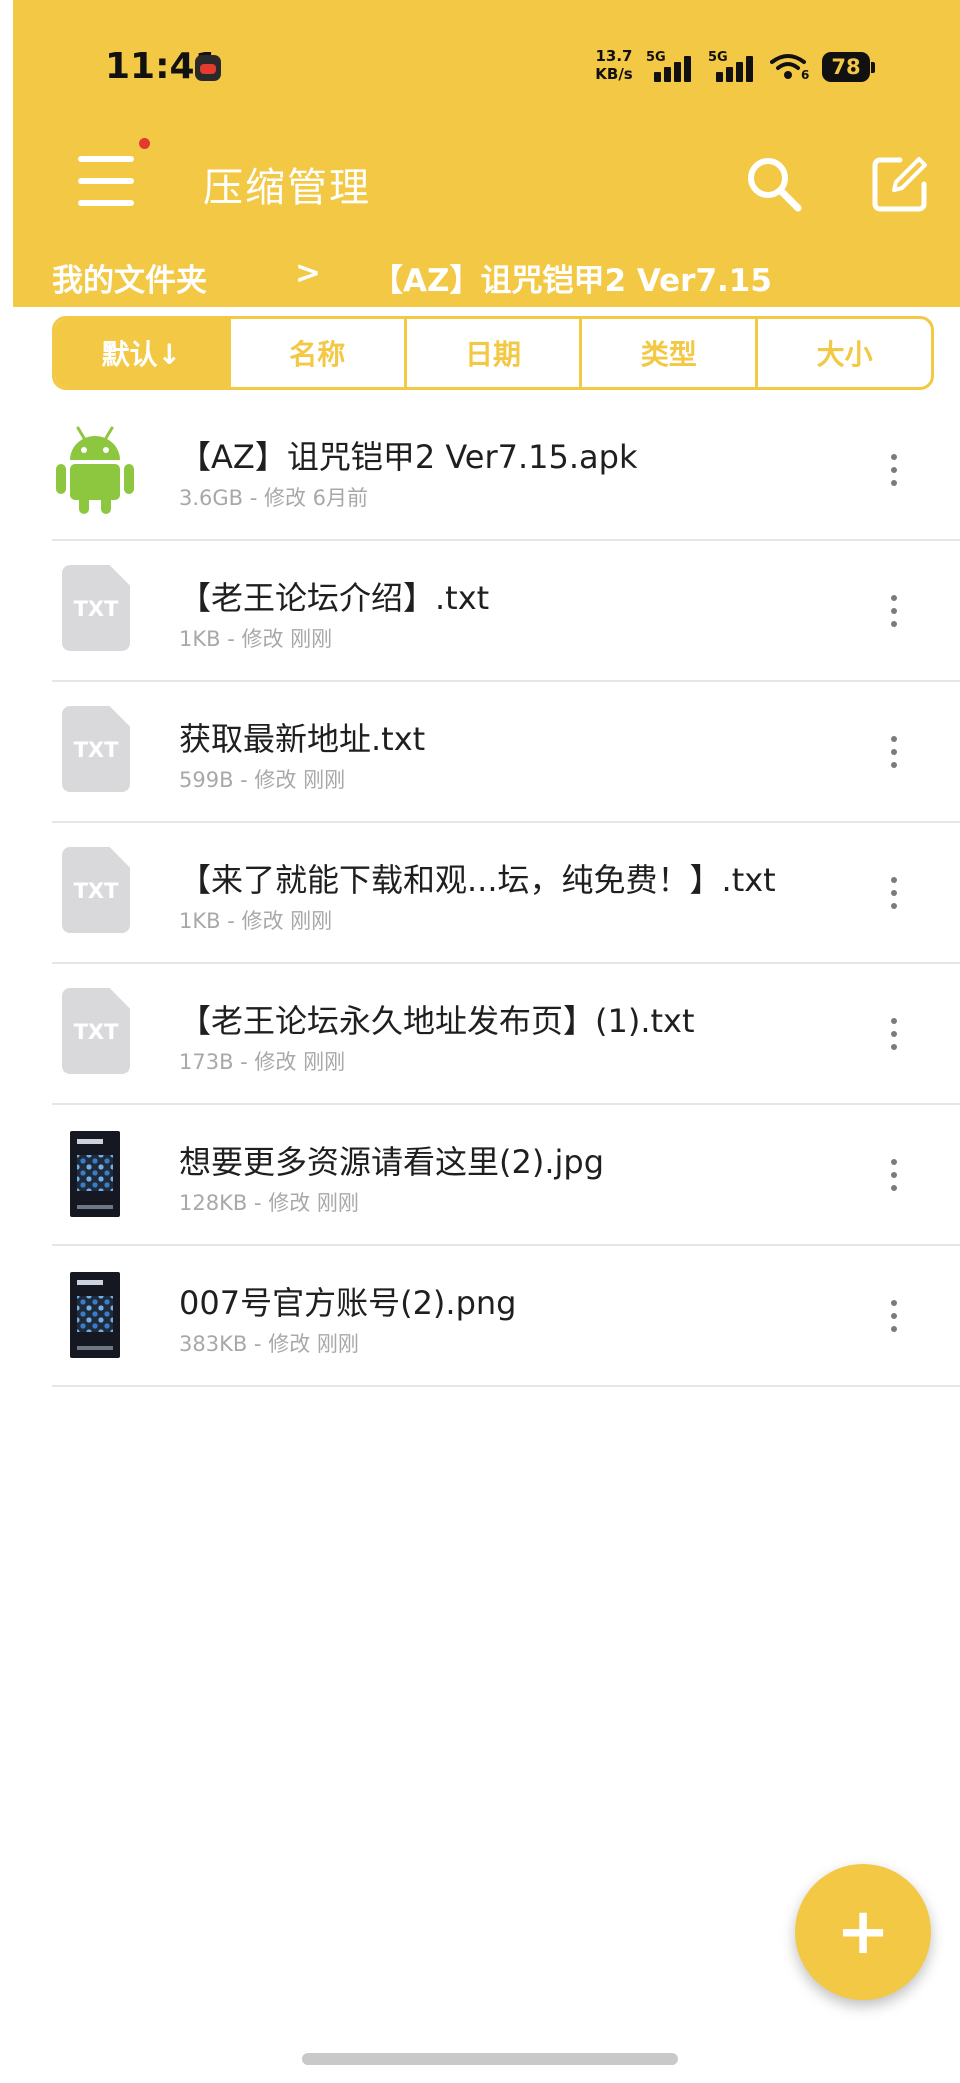 The width and height of the screenshot is (960, 2083). What do you see at coordinates (843, 353) in the screenshot?
I see `sort-tab-size: 大小` at bounding box center [843, 353].